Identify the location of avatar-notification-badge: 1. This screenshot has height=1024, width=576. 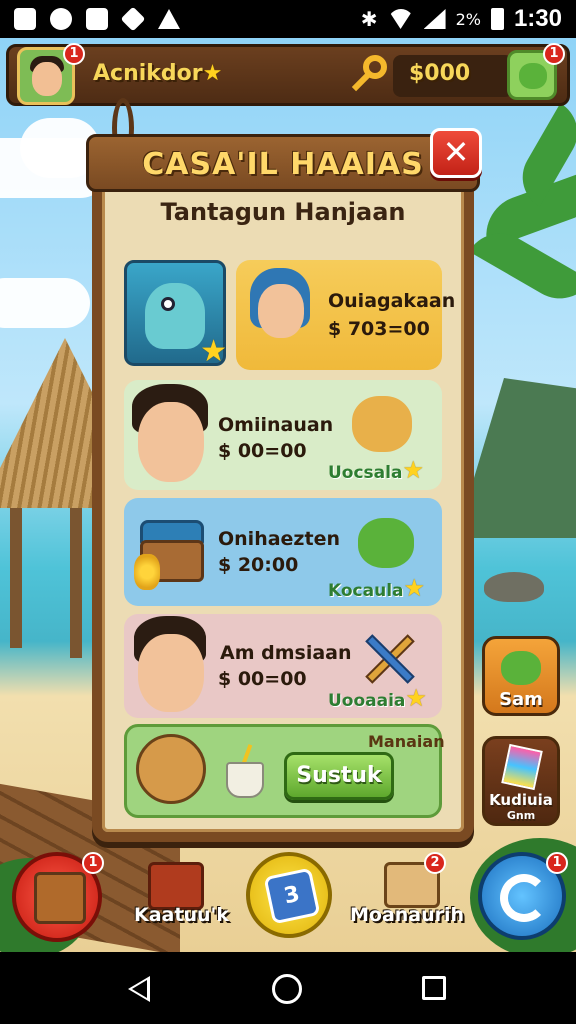
(74, 54).